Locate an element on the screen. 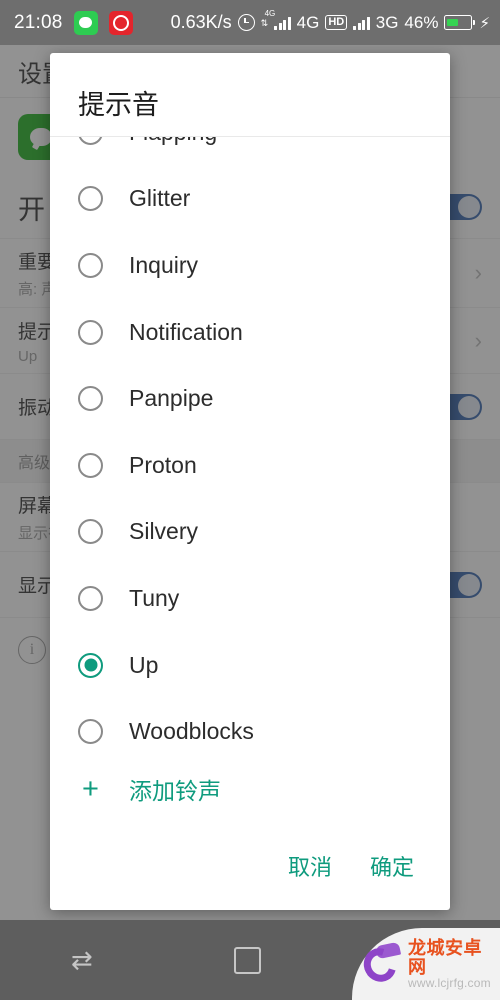 Image resolution: width=500 pixels, height=1000 pixels. plus-icon: + is located at coordinates (90, 788).